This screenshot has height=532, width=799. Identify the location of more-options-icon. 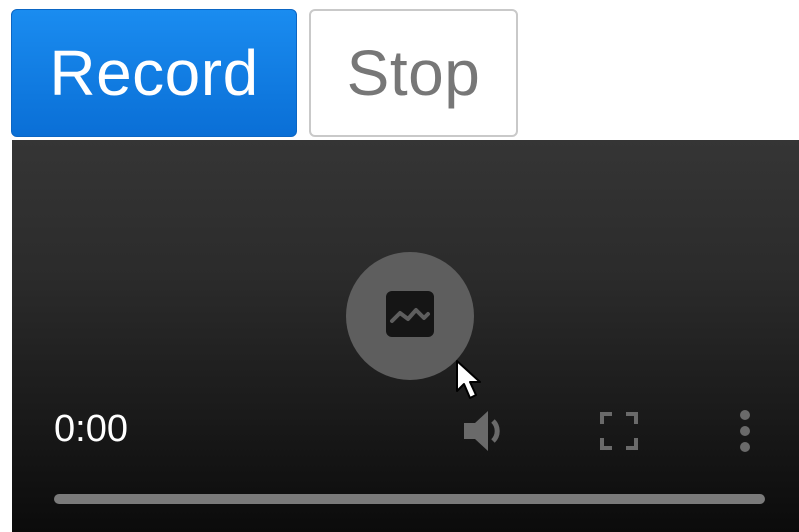
(745, 433).